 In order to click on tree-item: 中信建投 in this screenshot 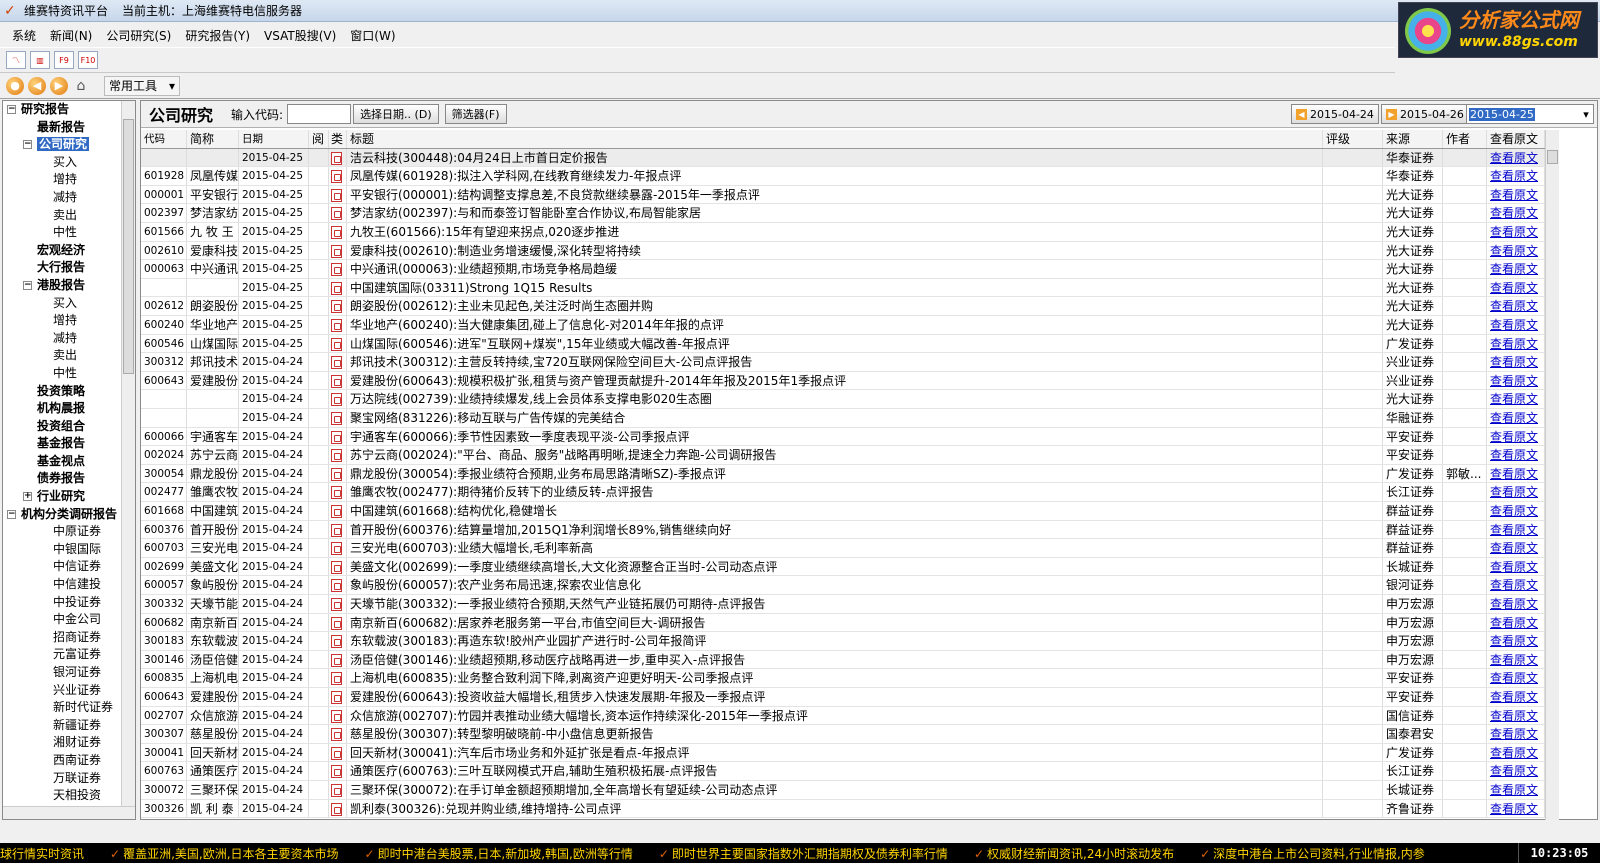, I will do `click(62, 585)`.